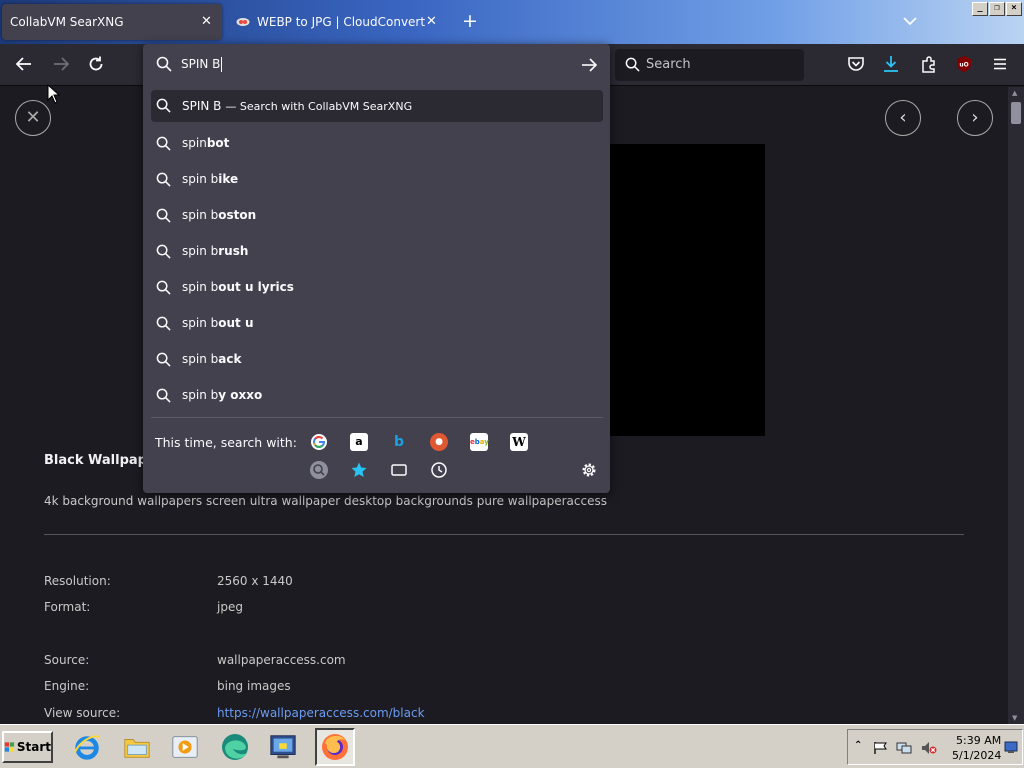 The image size is (1024, 768). Describe the element at coordinates (377, 360) in the screenshot. I see `suggestion-item: spin back` at that location.